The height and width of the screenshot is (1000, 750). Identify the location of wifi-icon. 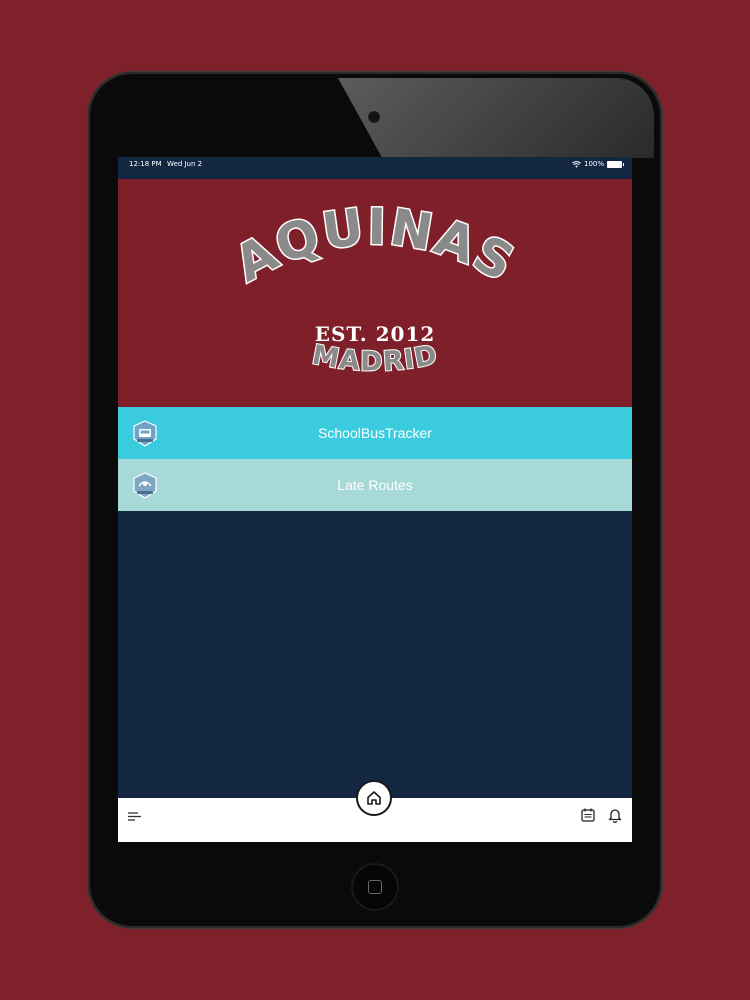
(576, 164).